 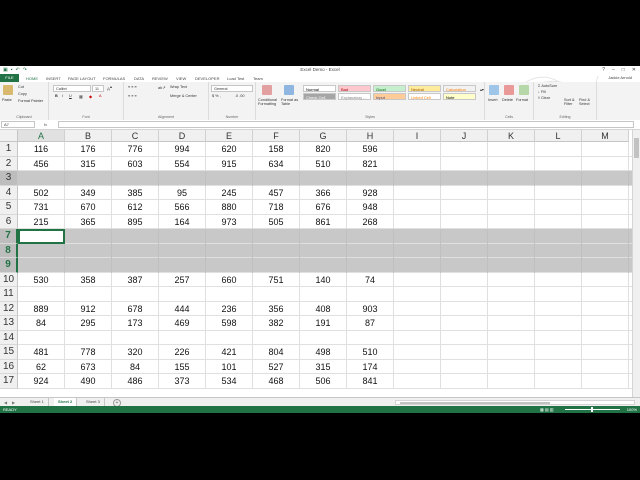 What do you see at coordinates (276, 236) in the screenshot?
I see `cell-f7` at bounding box center [276, 236].